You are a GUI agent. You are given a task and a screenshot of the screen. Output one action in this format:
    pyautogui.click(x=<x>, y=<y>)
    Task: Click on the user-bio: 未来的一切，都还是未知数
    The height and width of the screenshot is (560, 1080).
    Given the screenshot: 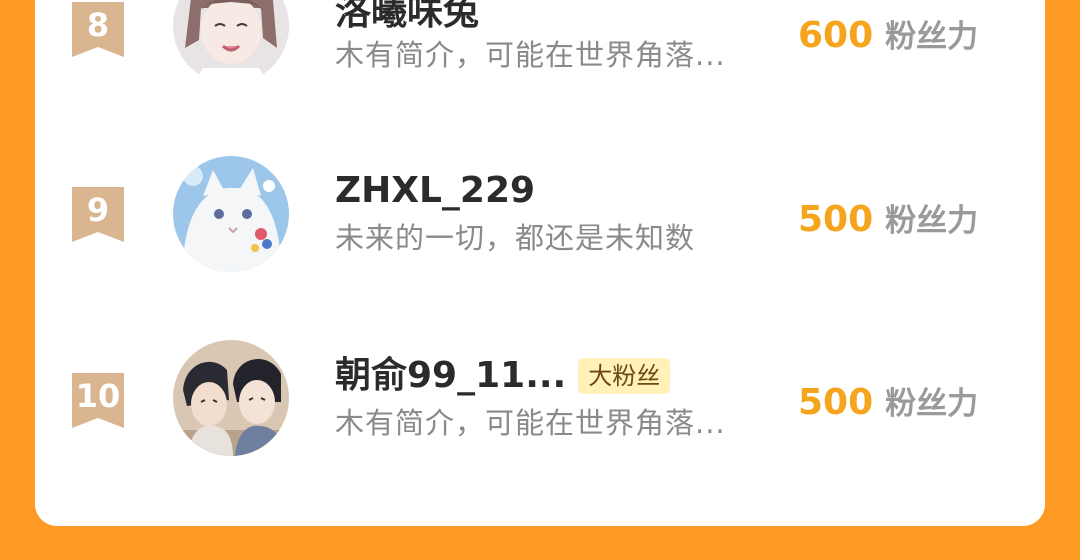 What is the action you would take?
    pyautogui.click(x=515, y=238)
    